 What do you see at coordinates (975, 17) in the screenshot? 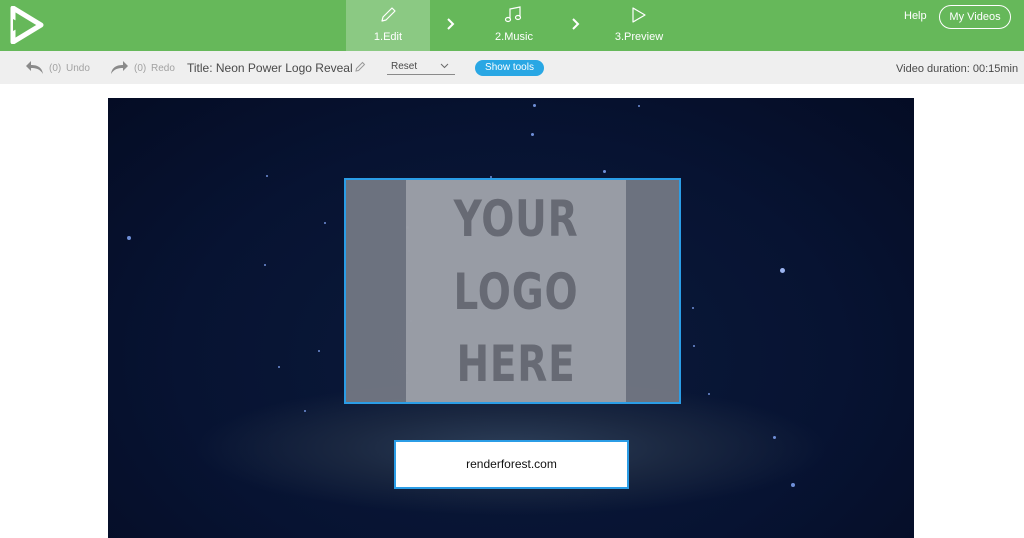
I see `my-videos-button: My Videos` at bounding box center [975, 17].